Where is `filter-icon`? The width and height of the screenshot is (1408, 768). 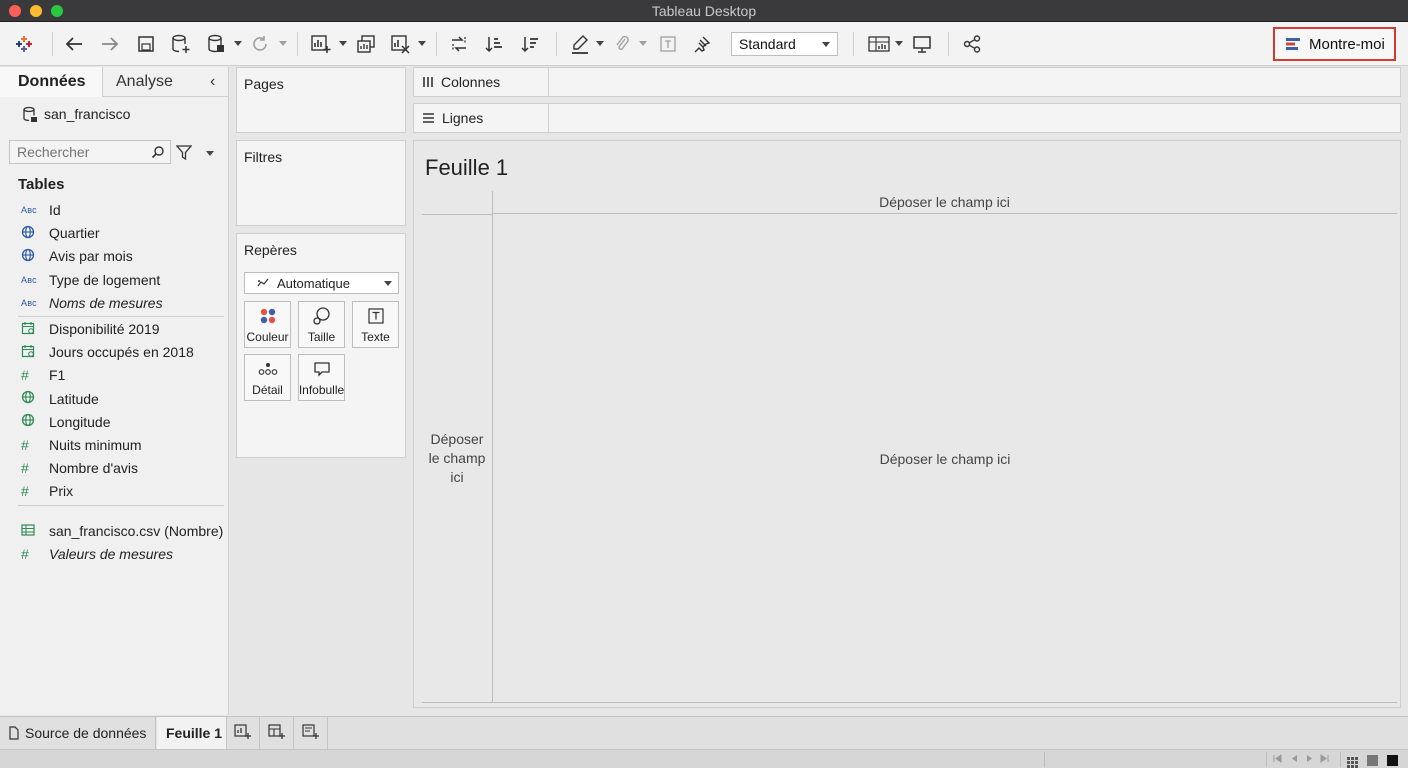 filter-icon is located at coordinates (184, 154).